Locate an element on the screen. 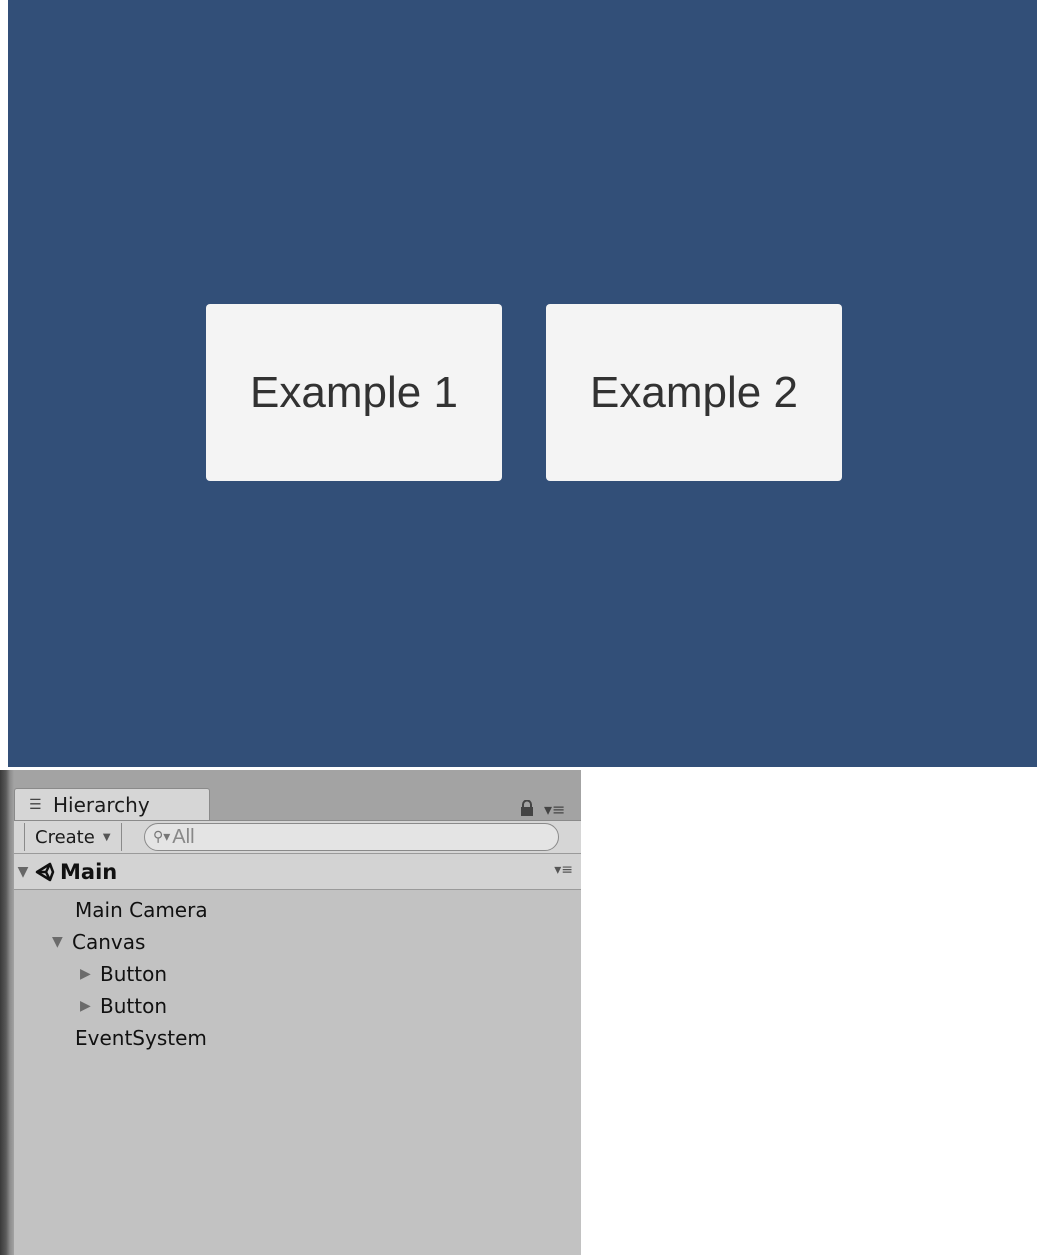  dropdown-arrow-icon: ▼ is located at coordinates (106, 837).